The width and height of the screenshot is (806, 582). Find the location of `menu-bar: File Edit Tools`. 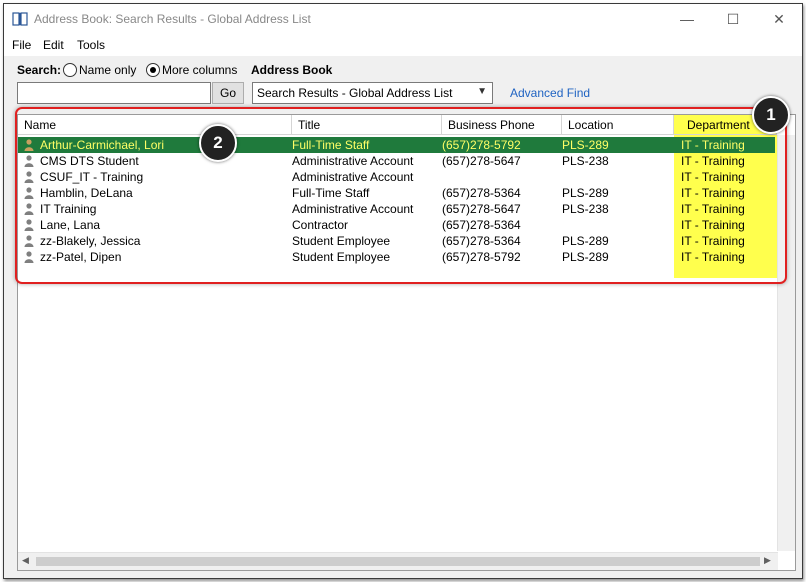

menu-bar: File Edit Tools is located at coordinates (403, 45).